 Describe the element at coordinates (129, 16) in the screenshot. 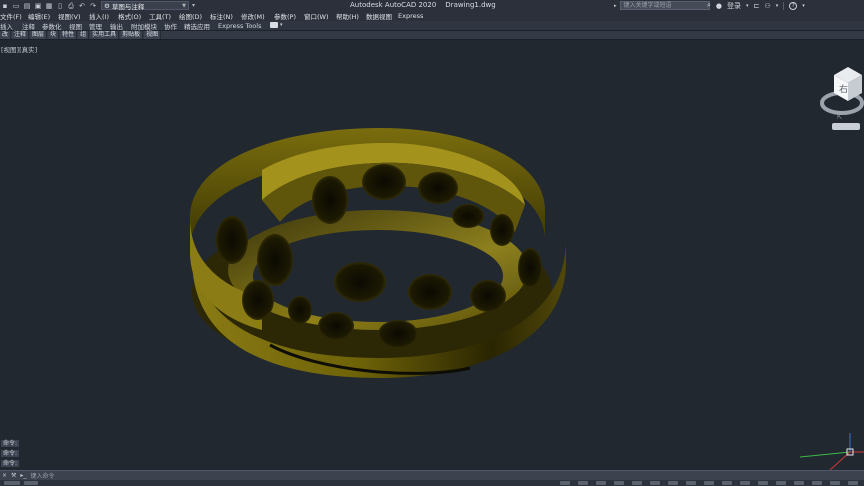

I see `menu-format: 格式(O)` at that location.